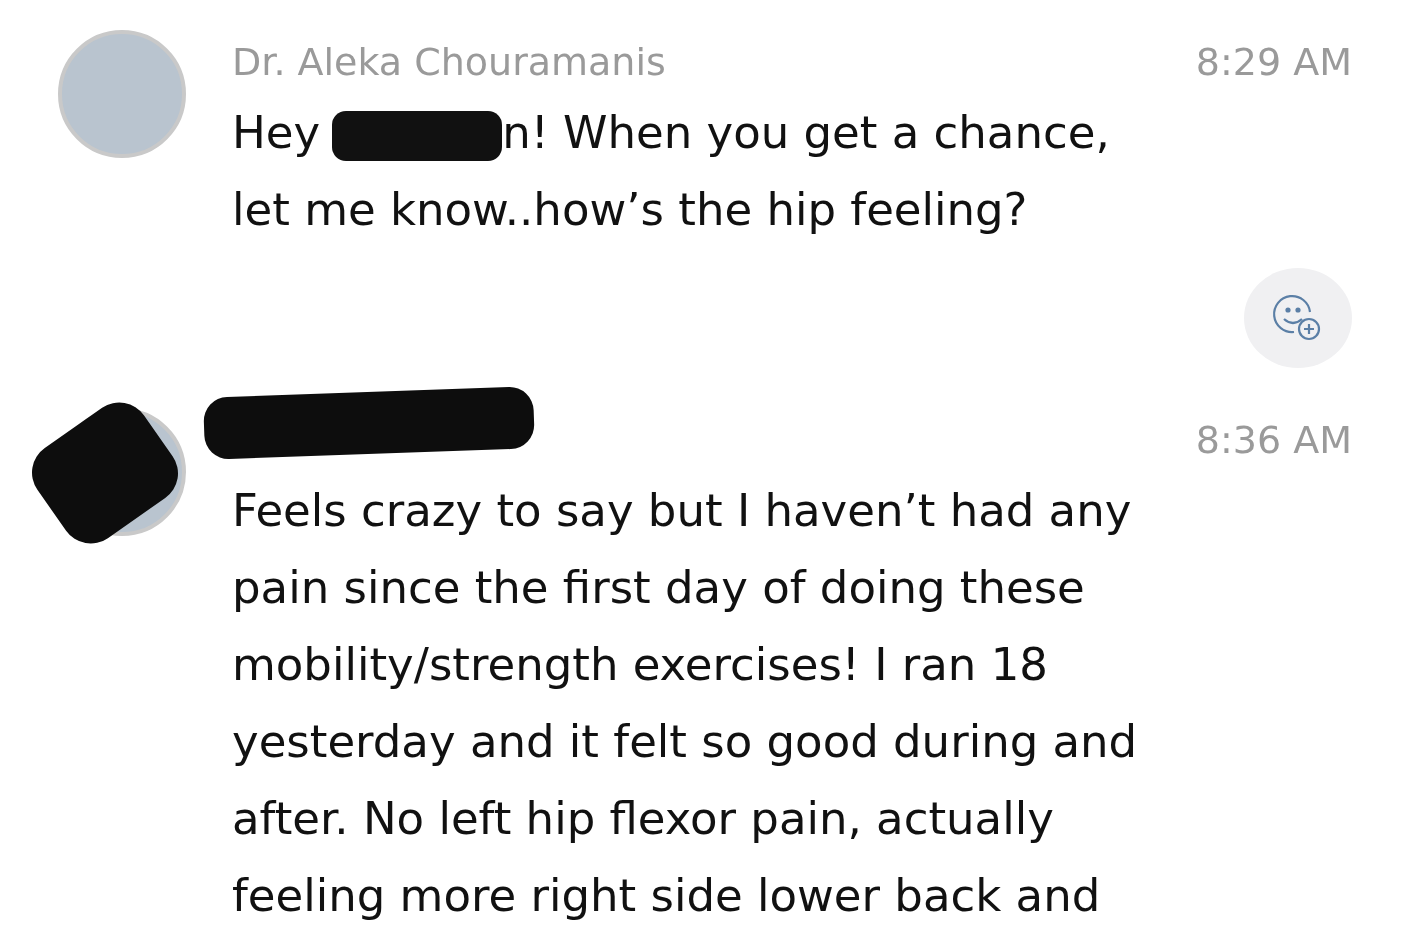 The height and width of the screenshot is (930, 1410). What do you see at coordinates (643, 819) in the screenshot?
I see `message-text: after. No left hip flexor pain, actually` at bounding box center [643, 819].